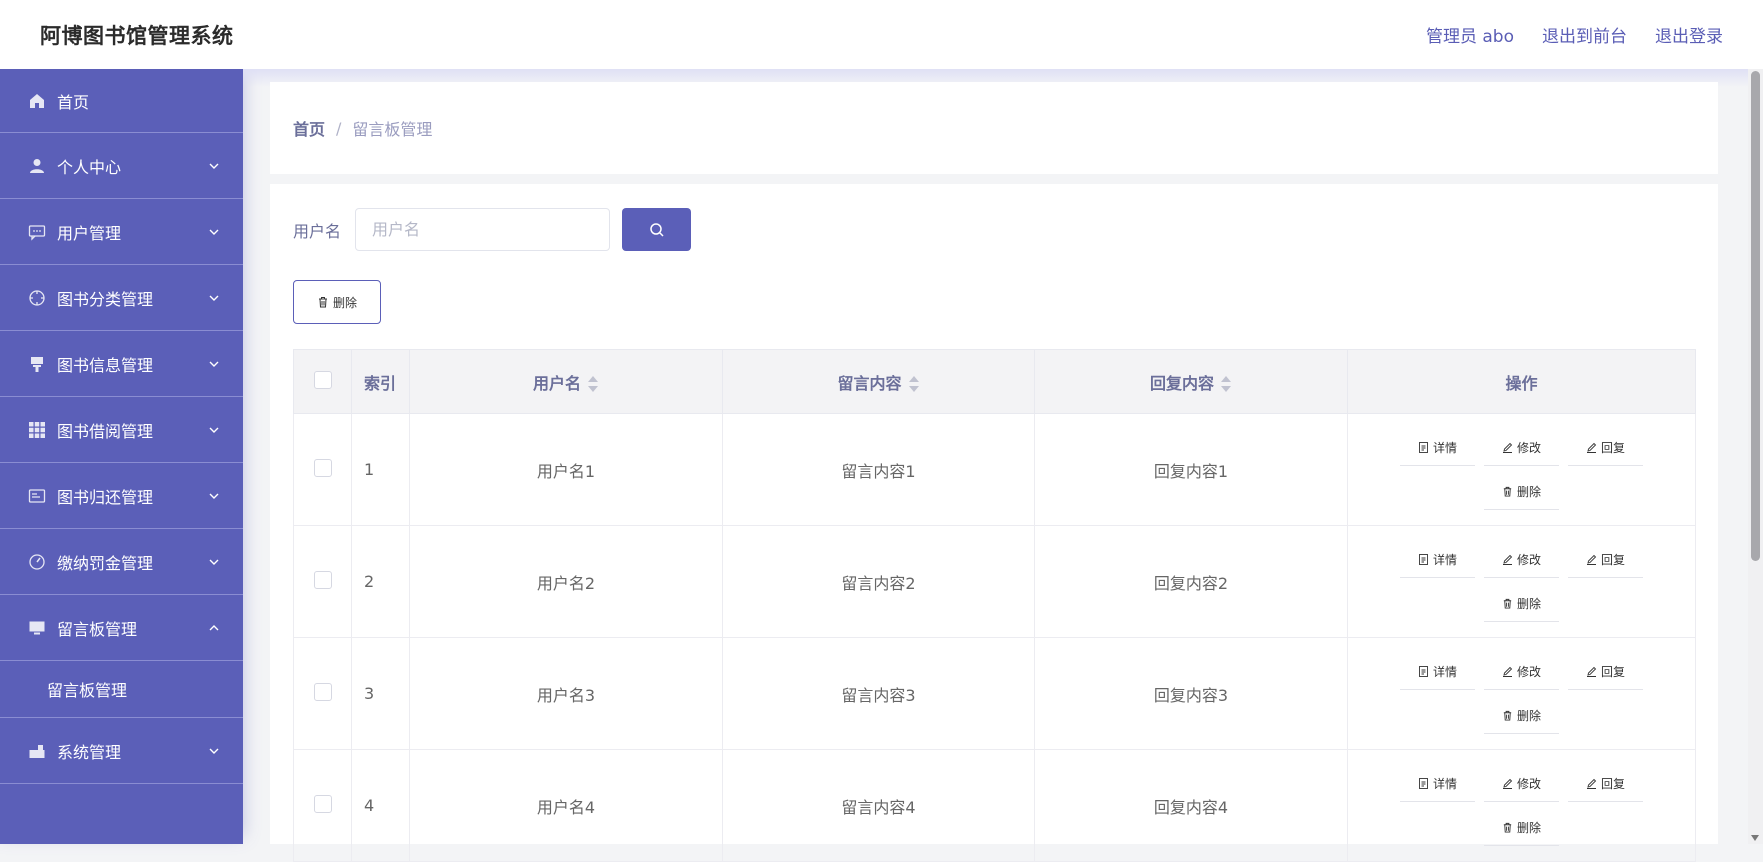 Image resolution: width=1763 pixels, height=862 pixels. What do you see at coordinates (1521, 693) in the screenshot?
I see `row-actions: 详情 修改 回复删除` at bounding box center [1521, 693].